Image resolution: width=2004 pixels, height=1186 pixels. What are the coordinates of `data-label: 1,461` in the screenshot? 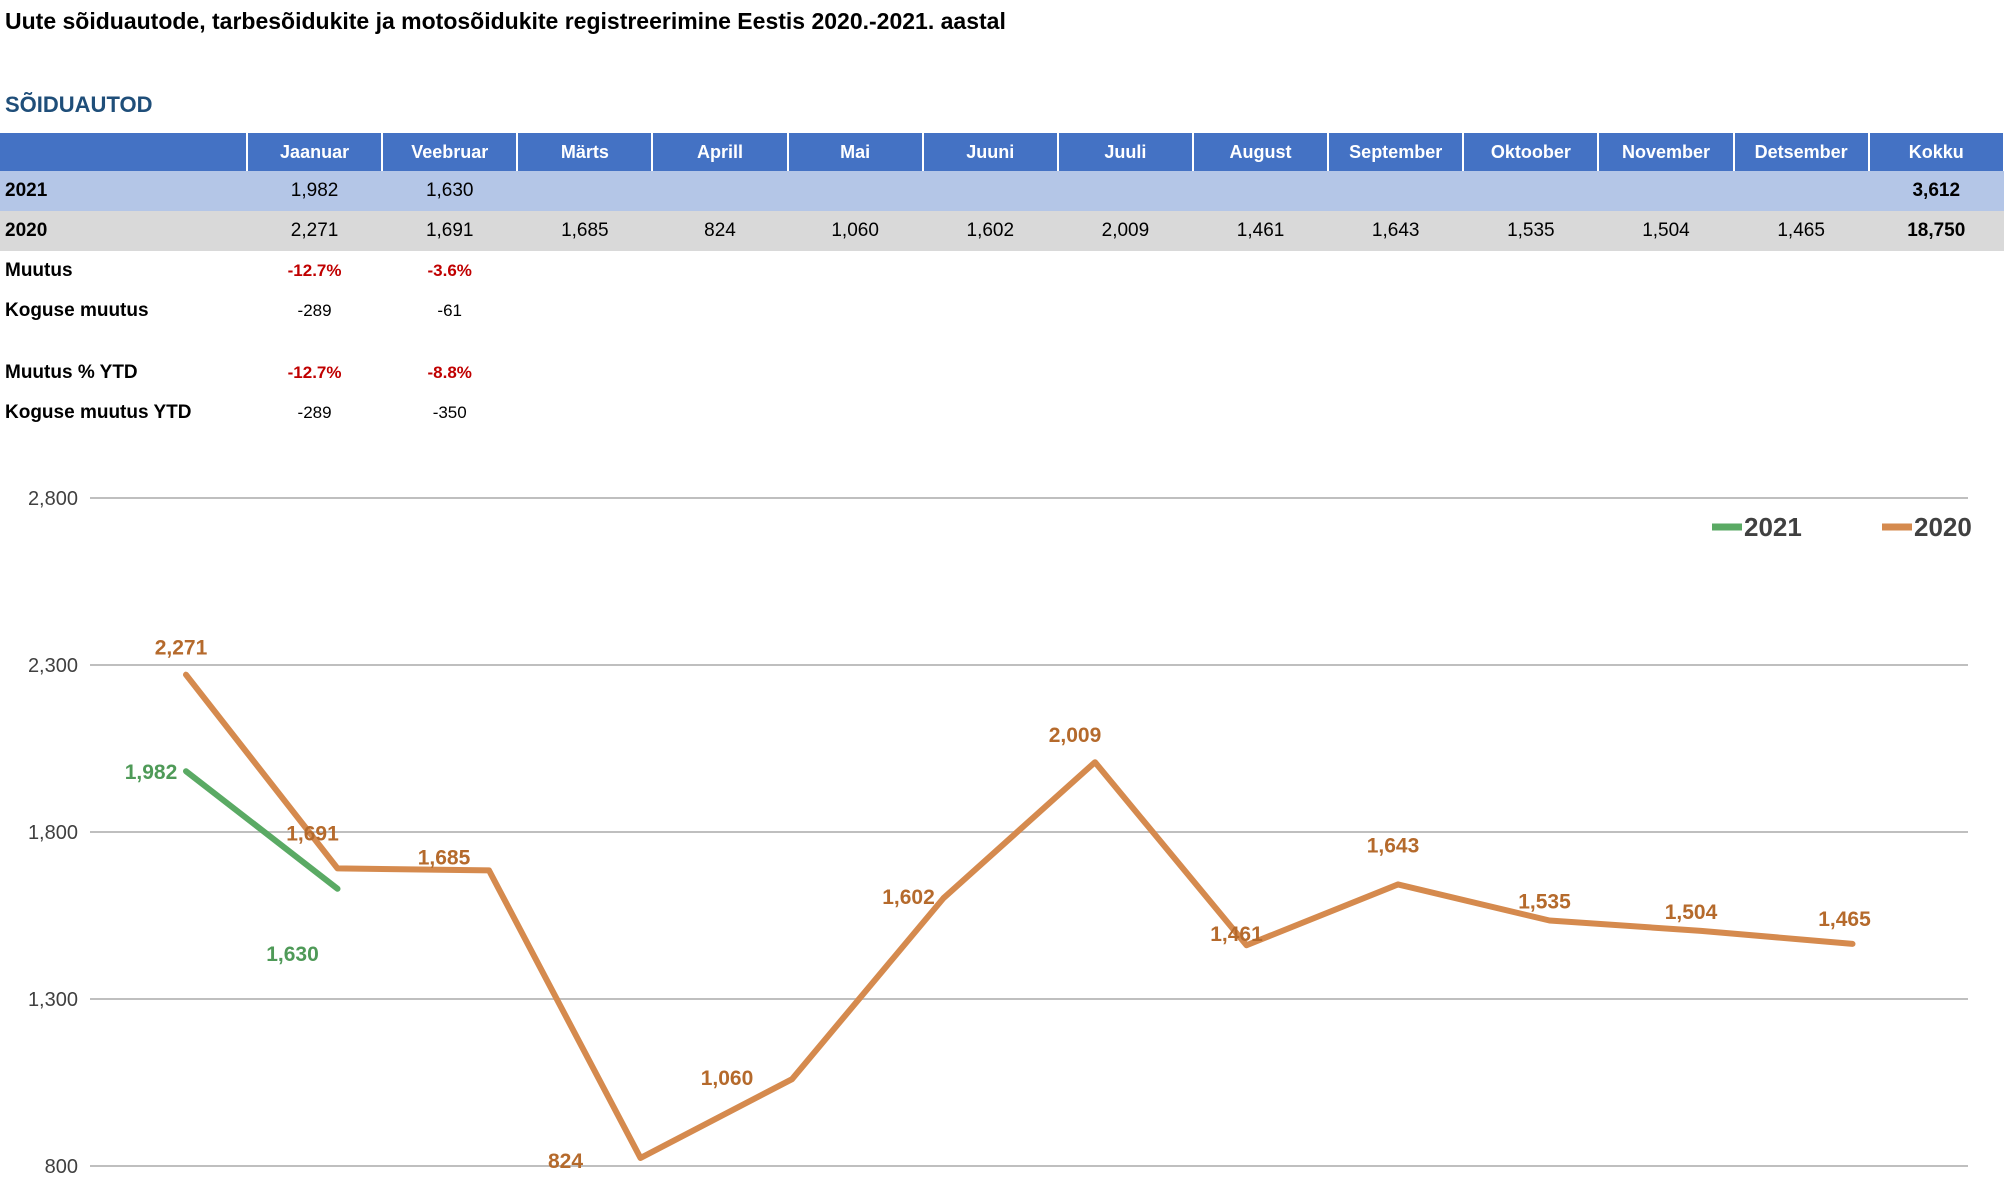 It's located at (1236, 934).